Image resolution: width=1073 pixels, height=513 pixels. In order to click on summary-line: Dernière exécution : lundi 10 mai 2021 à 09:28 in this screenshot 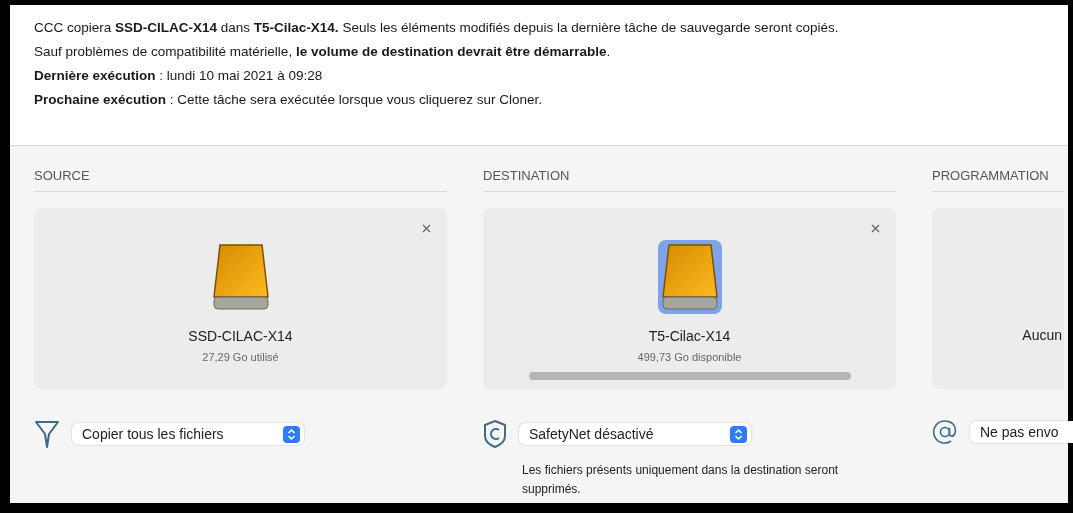, I will do `click(179, 76)`.